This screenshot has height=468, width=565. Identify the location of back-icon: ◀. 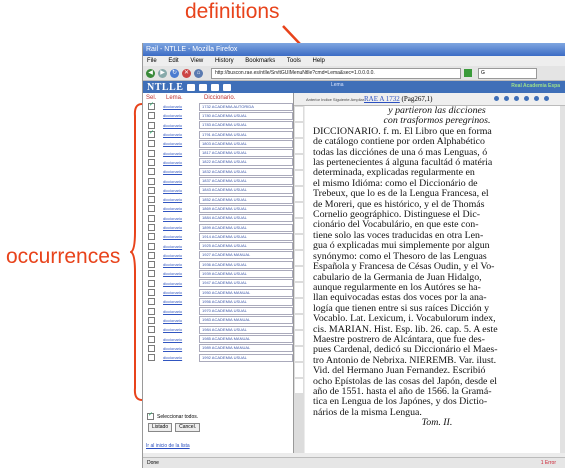
(150, 73).